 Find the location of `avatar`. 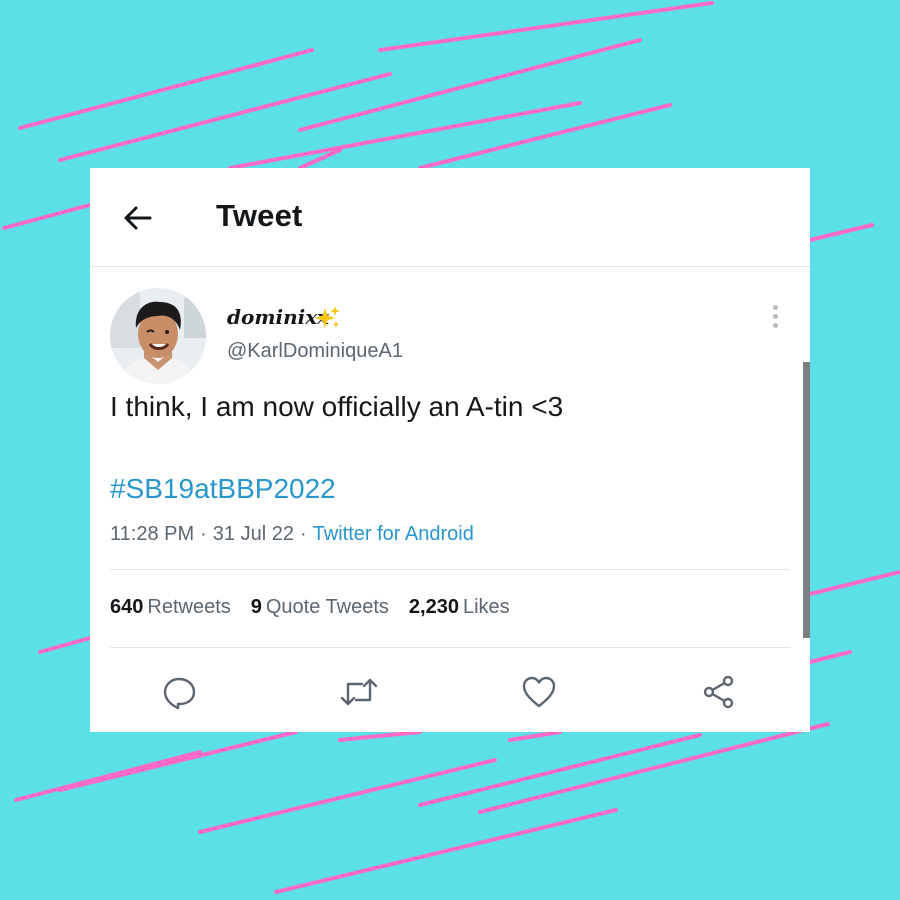

avatar is located at coordinates (158, 336).